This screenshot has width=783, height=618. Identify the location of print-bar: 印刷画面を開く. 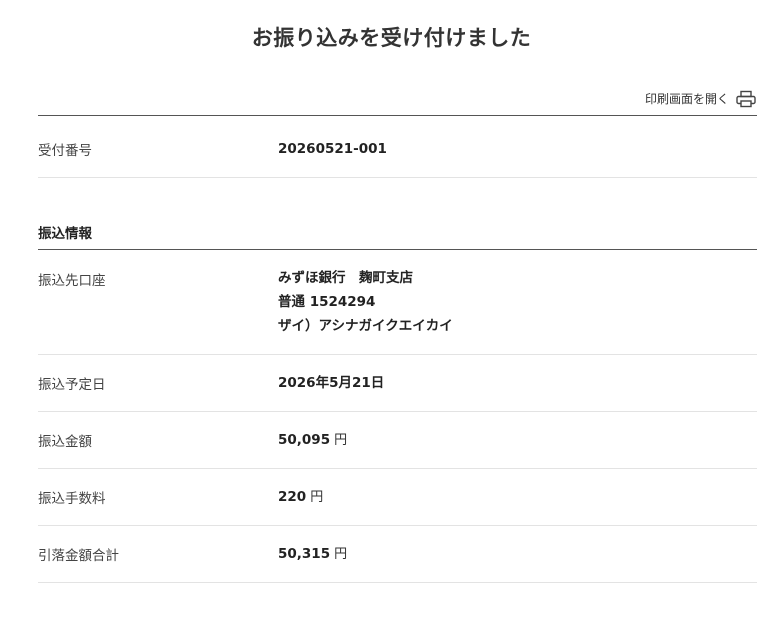
(397, 101).